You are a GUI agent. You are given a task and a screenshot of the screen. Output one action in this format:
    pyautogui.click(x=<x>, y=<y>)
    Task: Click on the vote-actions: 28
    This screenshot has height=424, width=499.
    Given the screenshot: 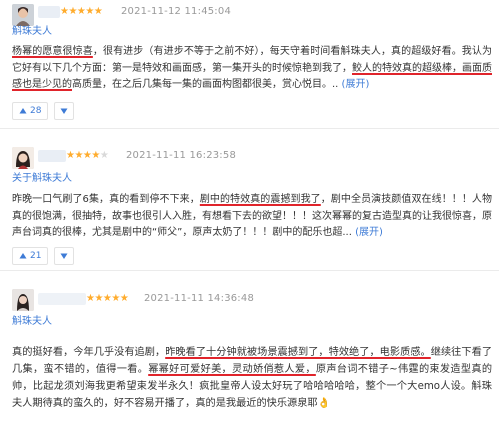 What is the action you would take?
    pyautogui.click(x=43, y=111)
    